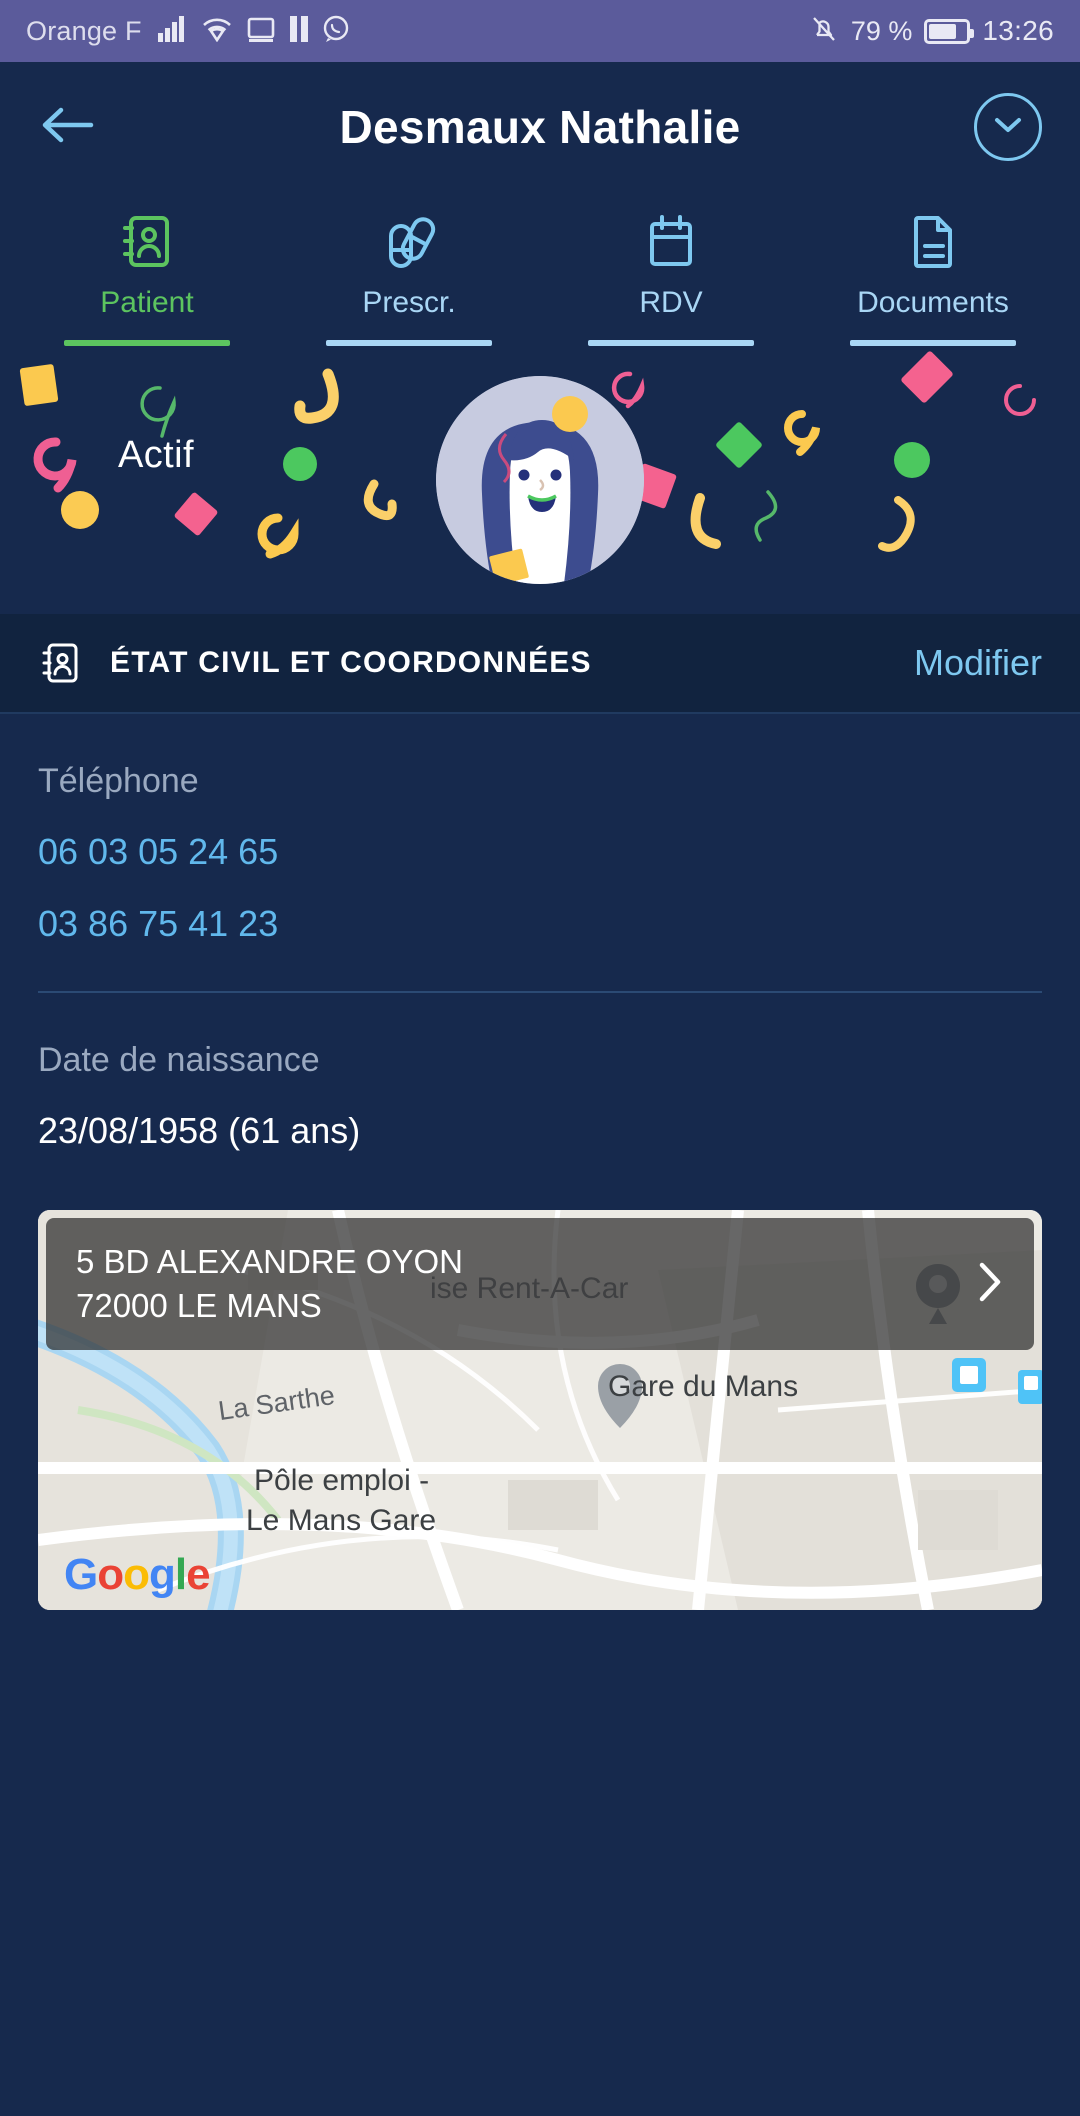  Describe the element at coordinates (162, 1574) in the screenshot. I see `google-logo-g2: g` at that location.